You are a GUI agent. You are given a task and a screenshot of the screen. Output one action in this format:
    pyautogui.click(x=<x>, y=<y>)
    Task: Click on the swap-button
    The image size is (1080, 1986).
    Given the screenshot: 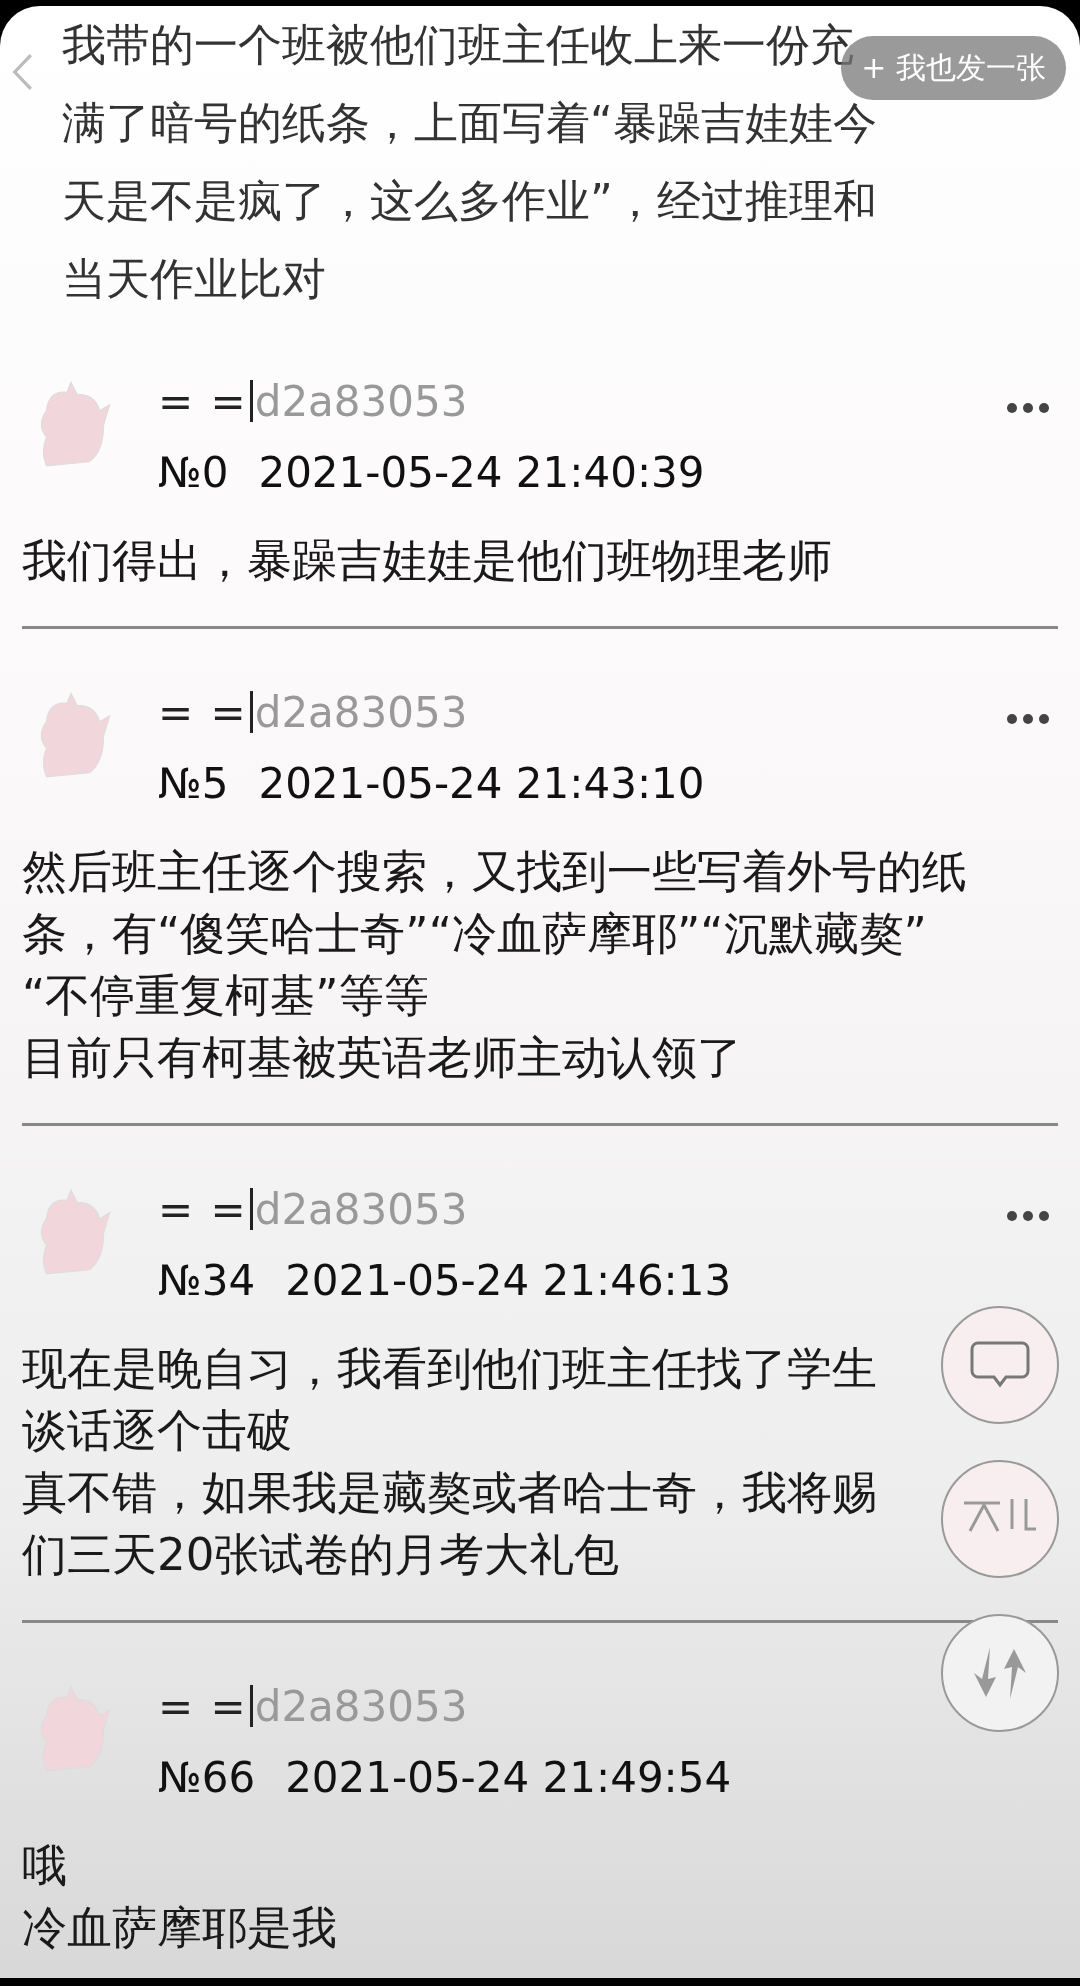 What is the action you would take?
    pyautogui.click(x=1000, y=1673)
    